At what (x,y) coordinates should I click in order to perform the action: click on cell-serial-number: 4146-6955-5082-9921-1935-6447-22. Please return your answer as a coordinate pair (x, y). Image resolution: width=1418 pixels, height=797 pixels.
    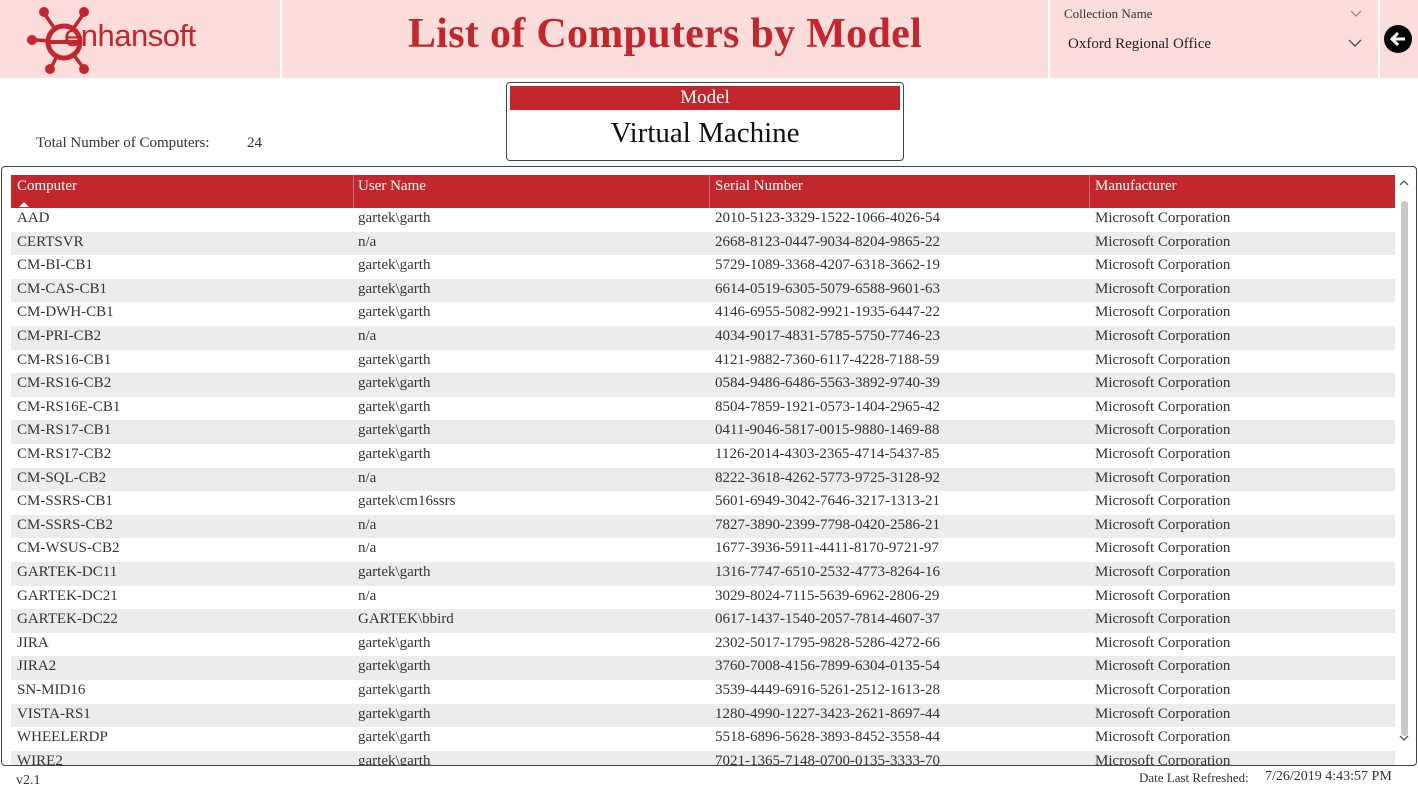
    Looking at the image, I should click on (827, 312).